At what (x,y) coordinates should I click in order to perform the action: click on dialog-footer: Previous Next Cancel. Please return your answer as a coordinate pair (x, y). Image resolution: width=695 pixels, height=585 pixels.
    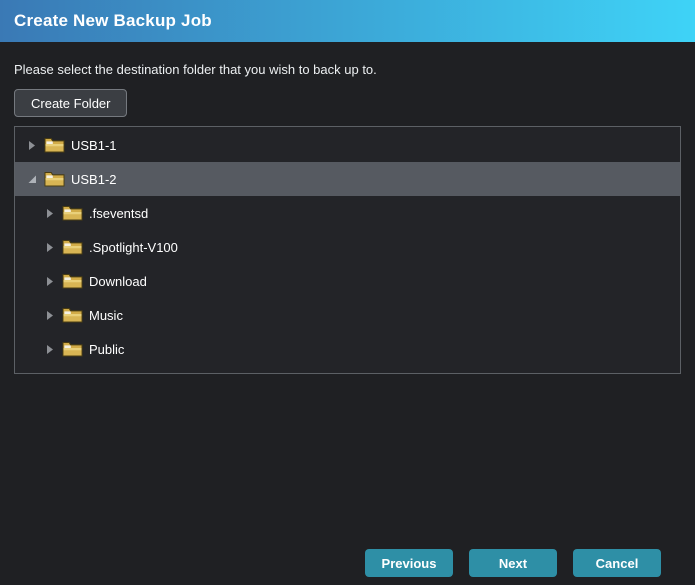
    Looking at the image, I should click on (513, 563).